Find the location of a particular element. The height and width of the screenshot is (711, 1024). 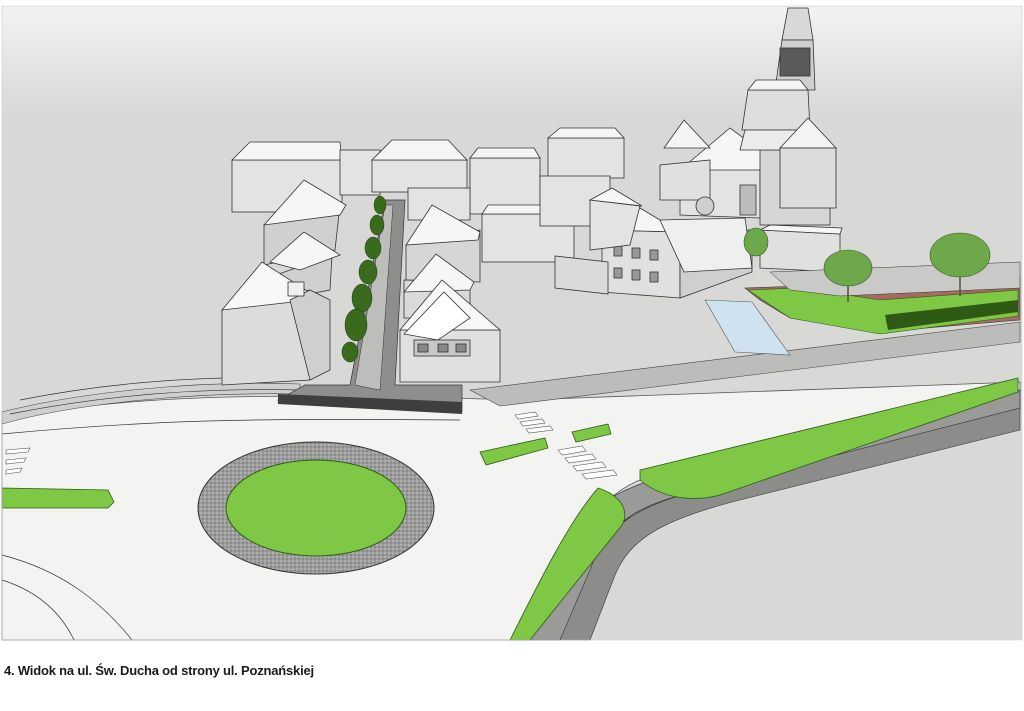

roundabout-grass is located at coordinates (316, 508).